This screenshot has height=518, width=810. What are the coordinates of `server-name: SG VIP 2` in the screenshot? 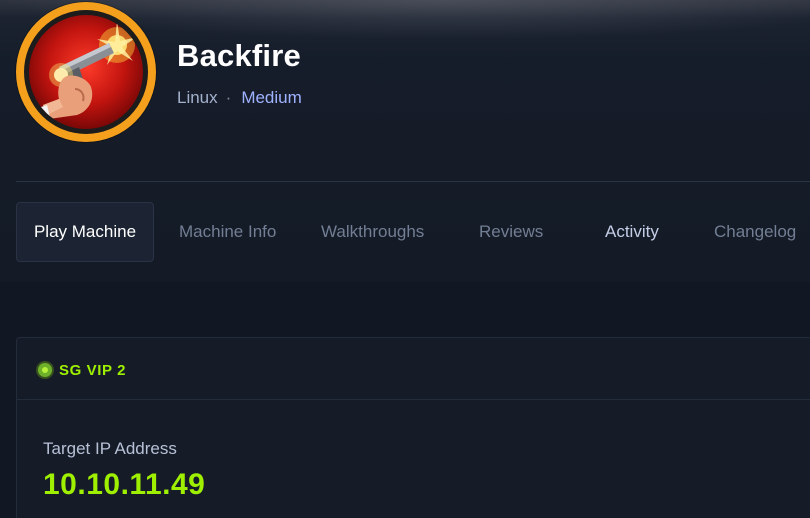 It's located at (92, 370).